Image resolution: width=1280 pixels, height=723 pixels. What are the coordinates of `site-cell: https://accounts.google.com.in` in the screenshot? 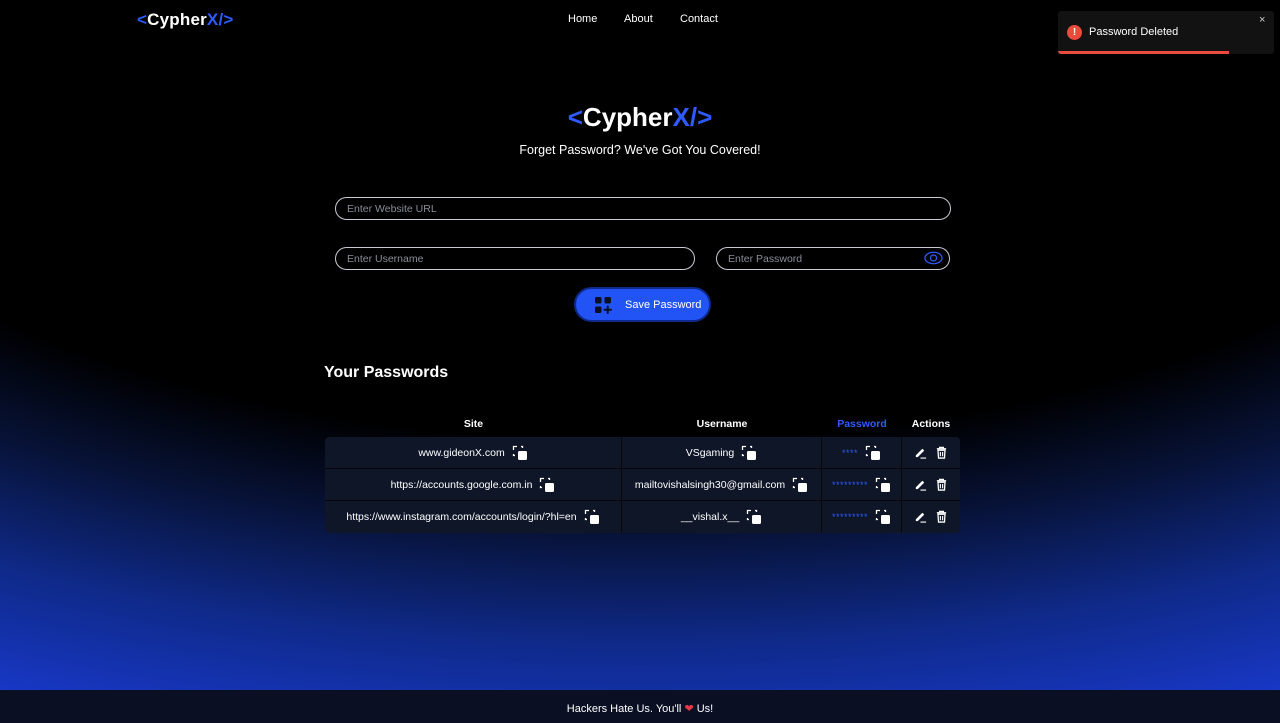 It's located at (473, 484).